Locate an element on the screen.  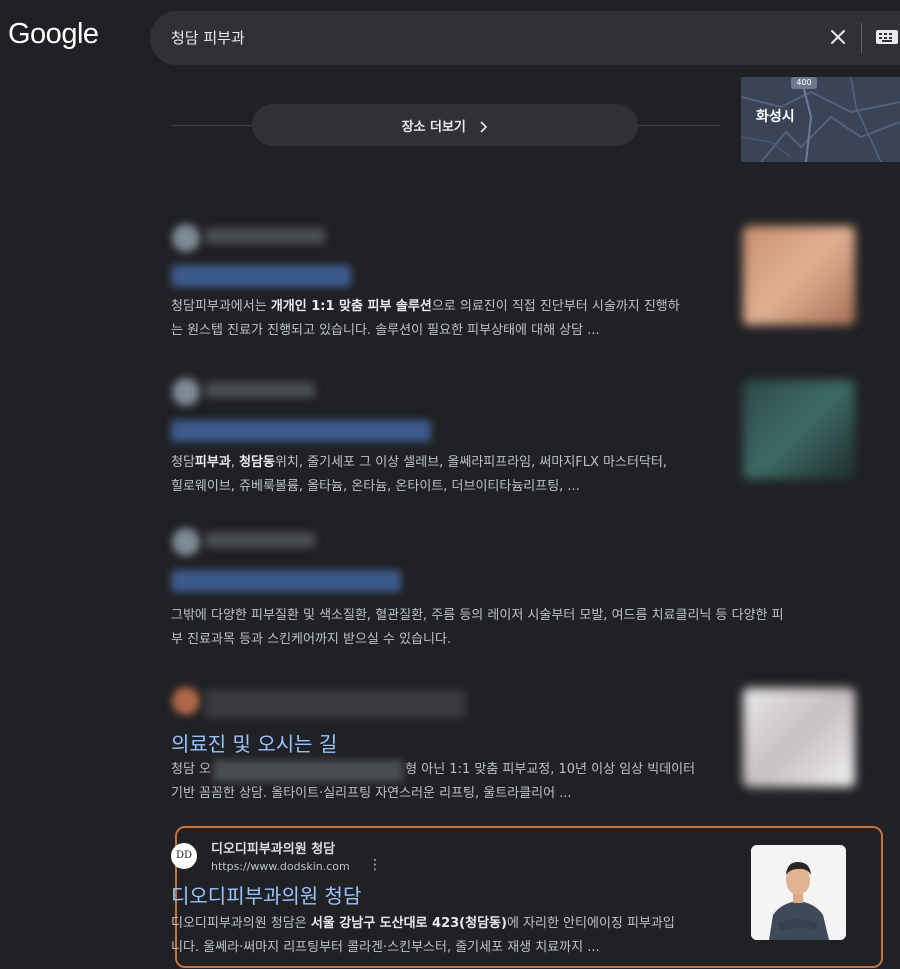
result-5-site-name: 디오디피부과의원 청담 is located at coordinates (273, 847).